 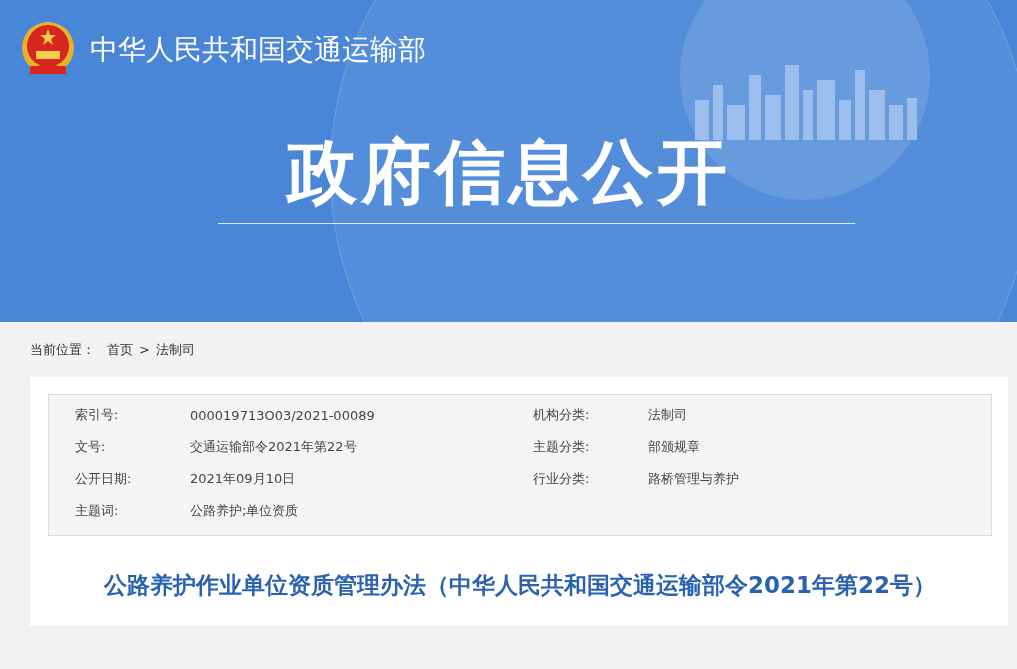 What do you see at coordinates (243, 479) in the screenshot?
I see `meta-value: 2021年09月10日` at bounding box center [243, 479].